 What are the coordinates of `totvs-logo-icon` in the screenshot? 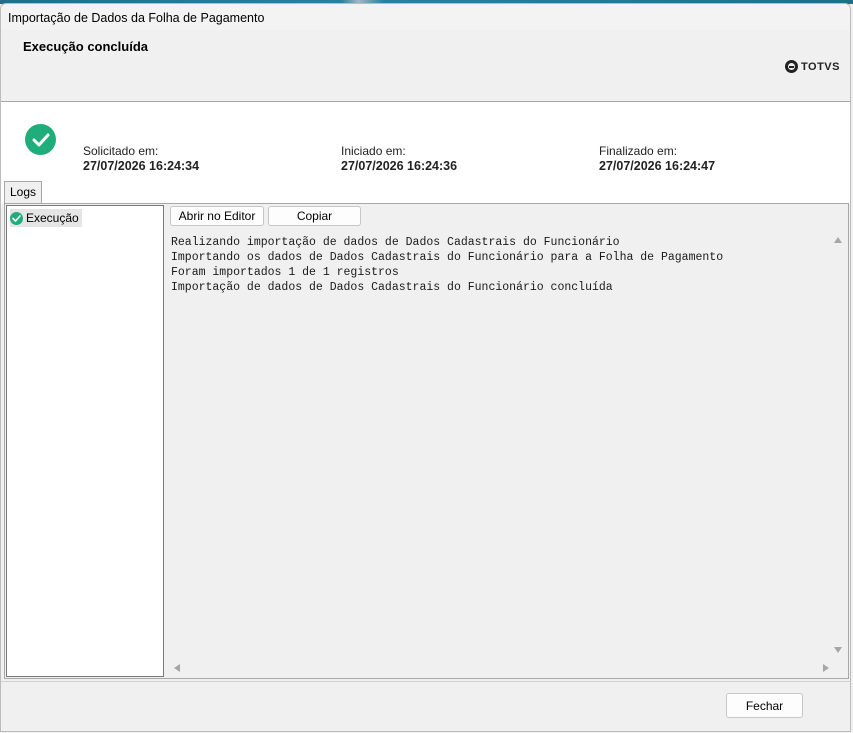 It's located at (792, 66).